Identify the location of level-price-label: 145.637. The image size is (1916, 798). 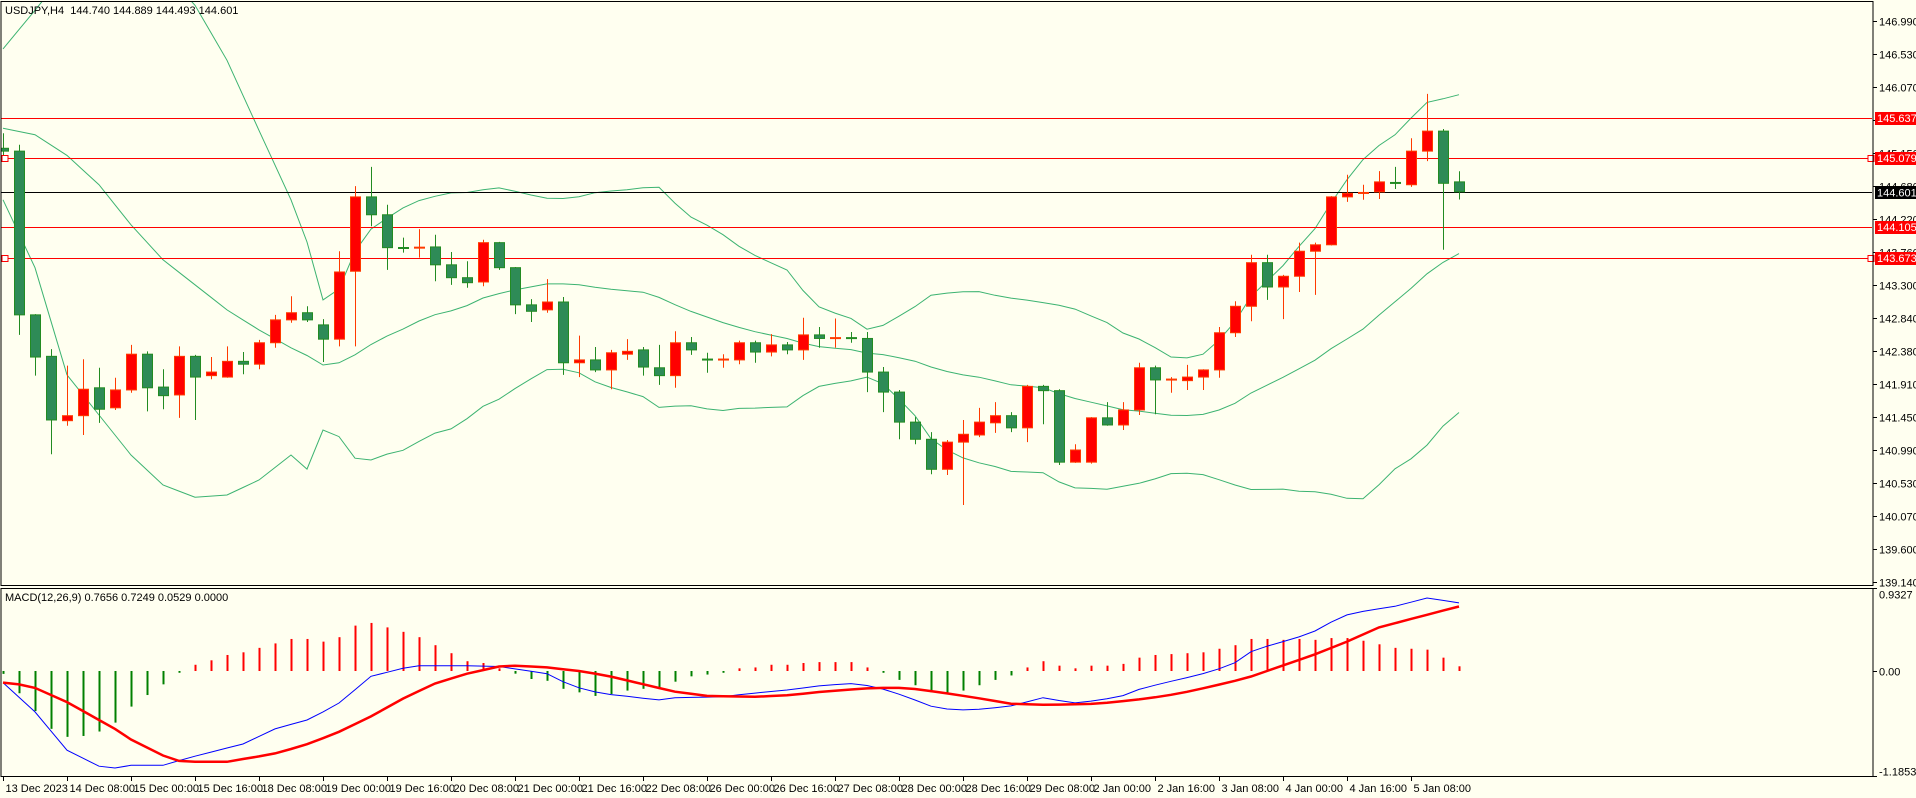
(1896, 119).